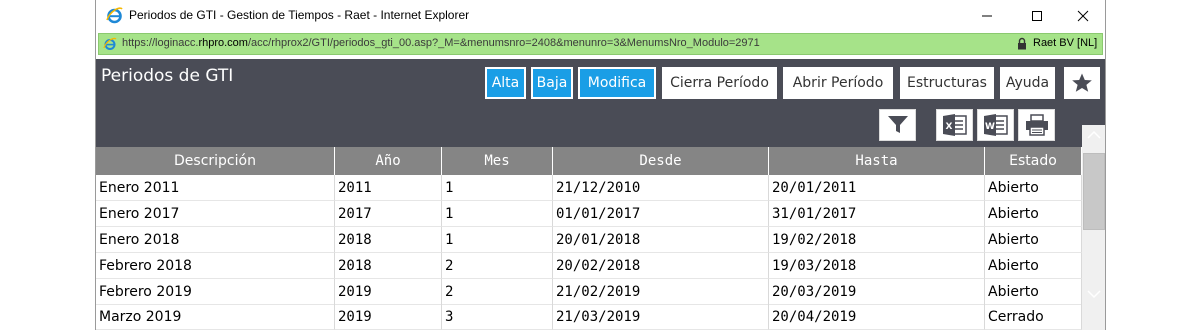 This screenshot has width=1200, height=330. What do you see at coordinates (388, 161) in the screenshot?
I see `column-header-ano: Año` at bounding box center [388, 161].